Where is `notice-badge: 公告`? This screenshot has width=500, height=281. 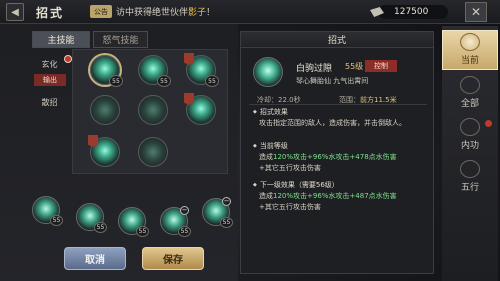
notice-badge: 公告 is located at coordinates (101, 11).